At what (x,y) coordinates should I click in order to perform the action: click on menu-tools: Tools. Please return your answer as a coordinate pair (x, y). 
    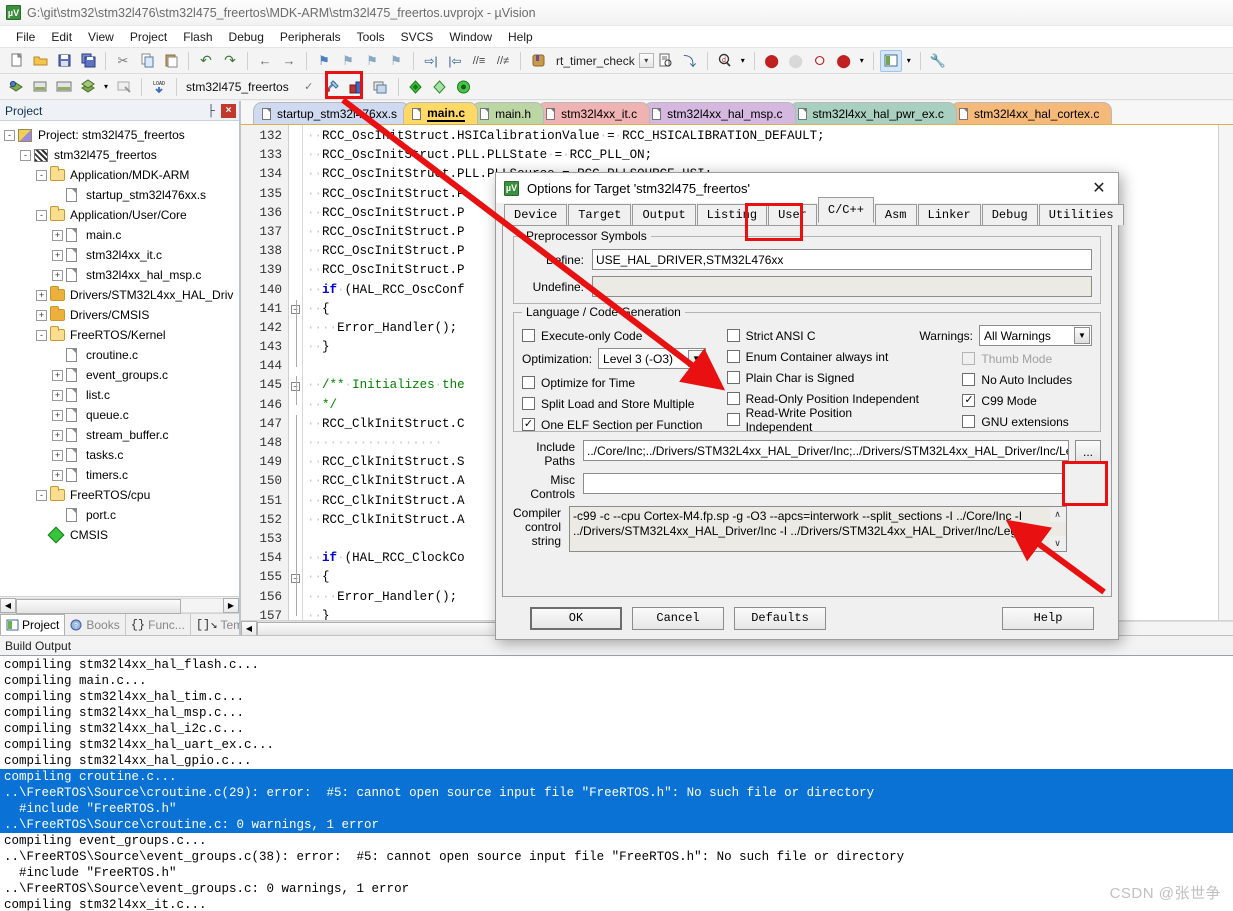
    Looking at the image, I should click on (371, 37).